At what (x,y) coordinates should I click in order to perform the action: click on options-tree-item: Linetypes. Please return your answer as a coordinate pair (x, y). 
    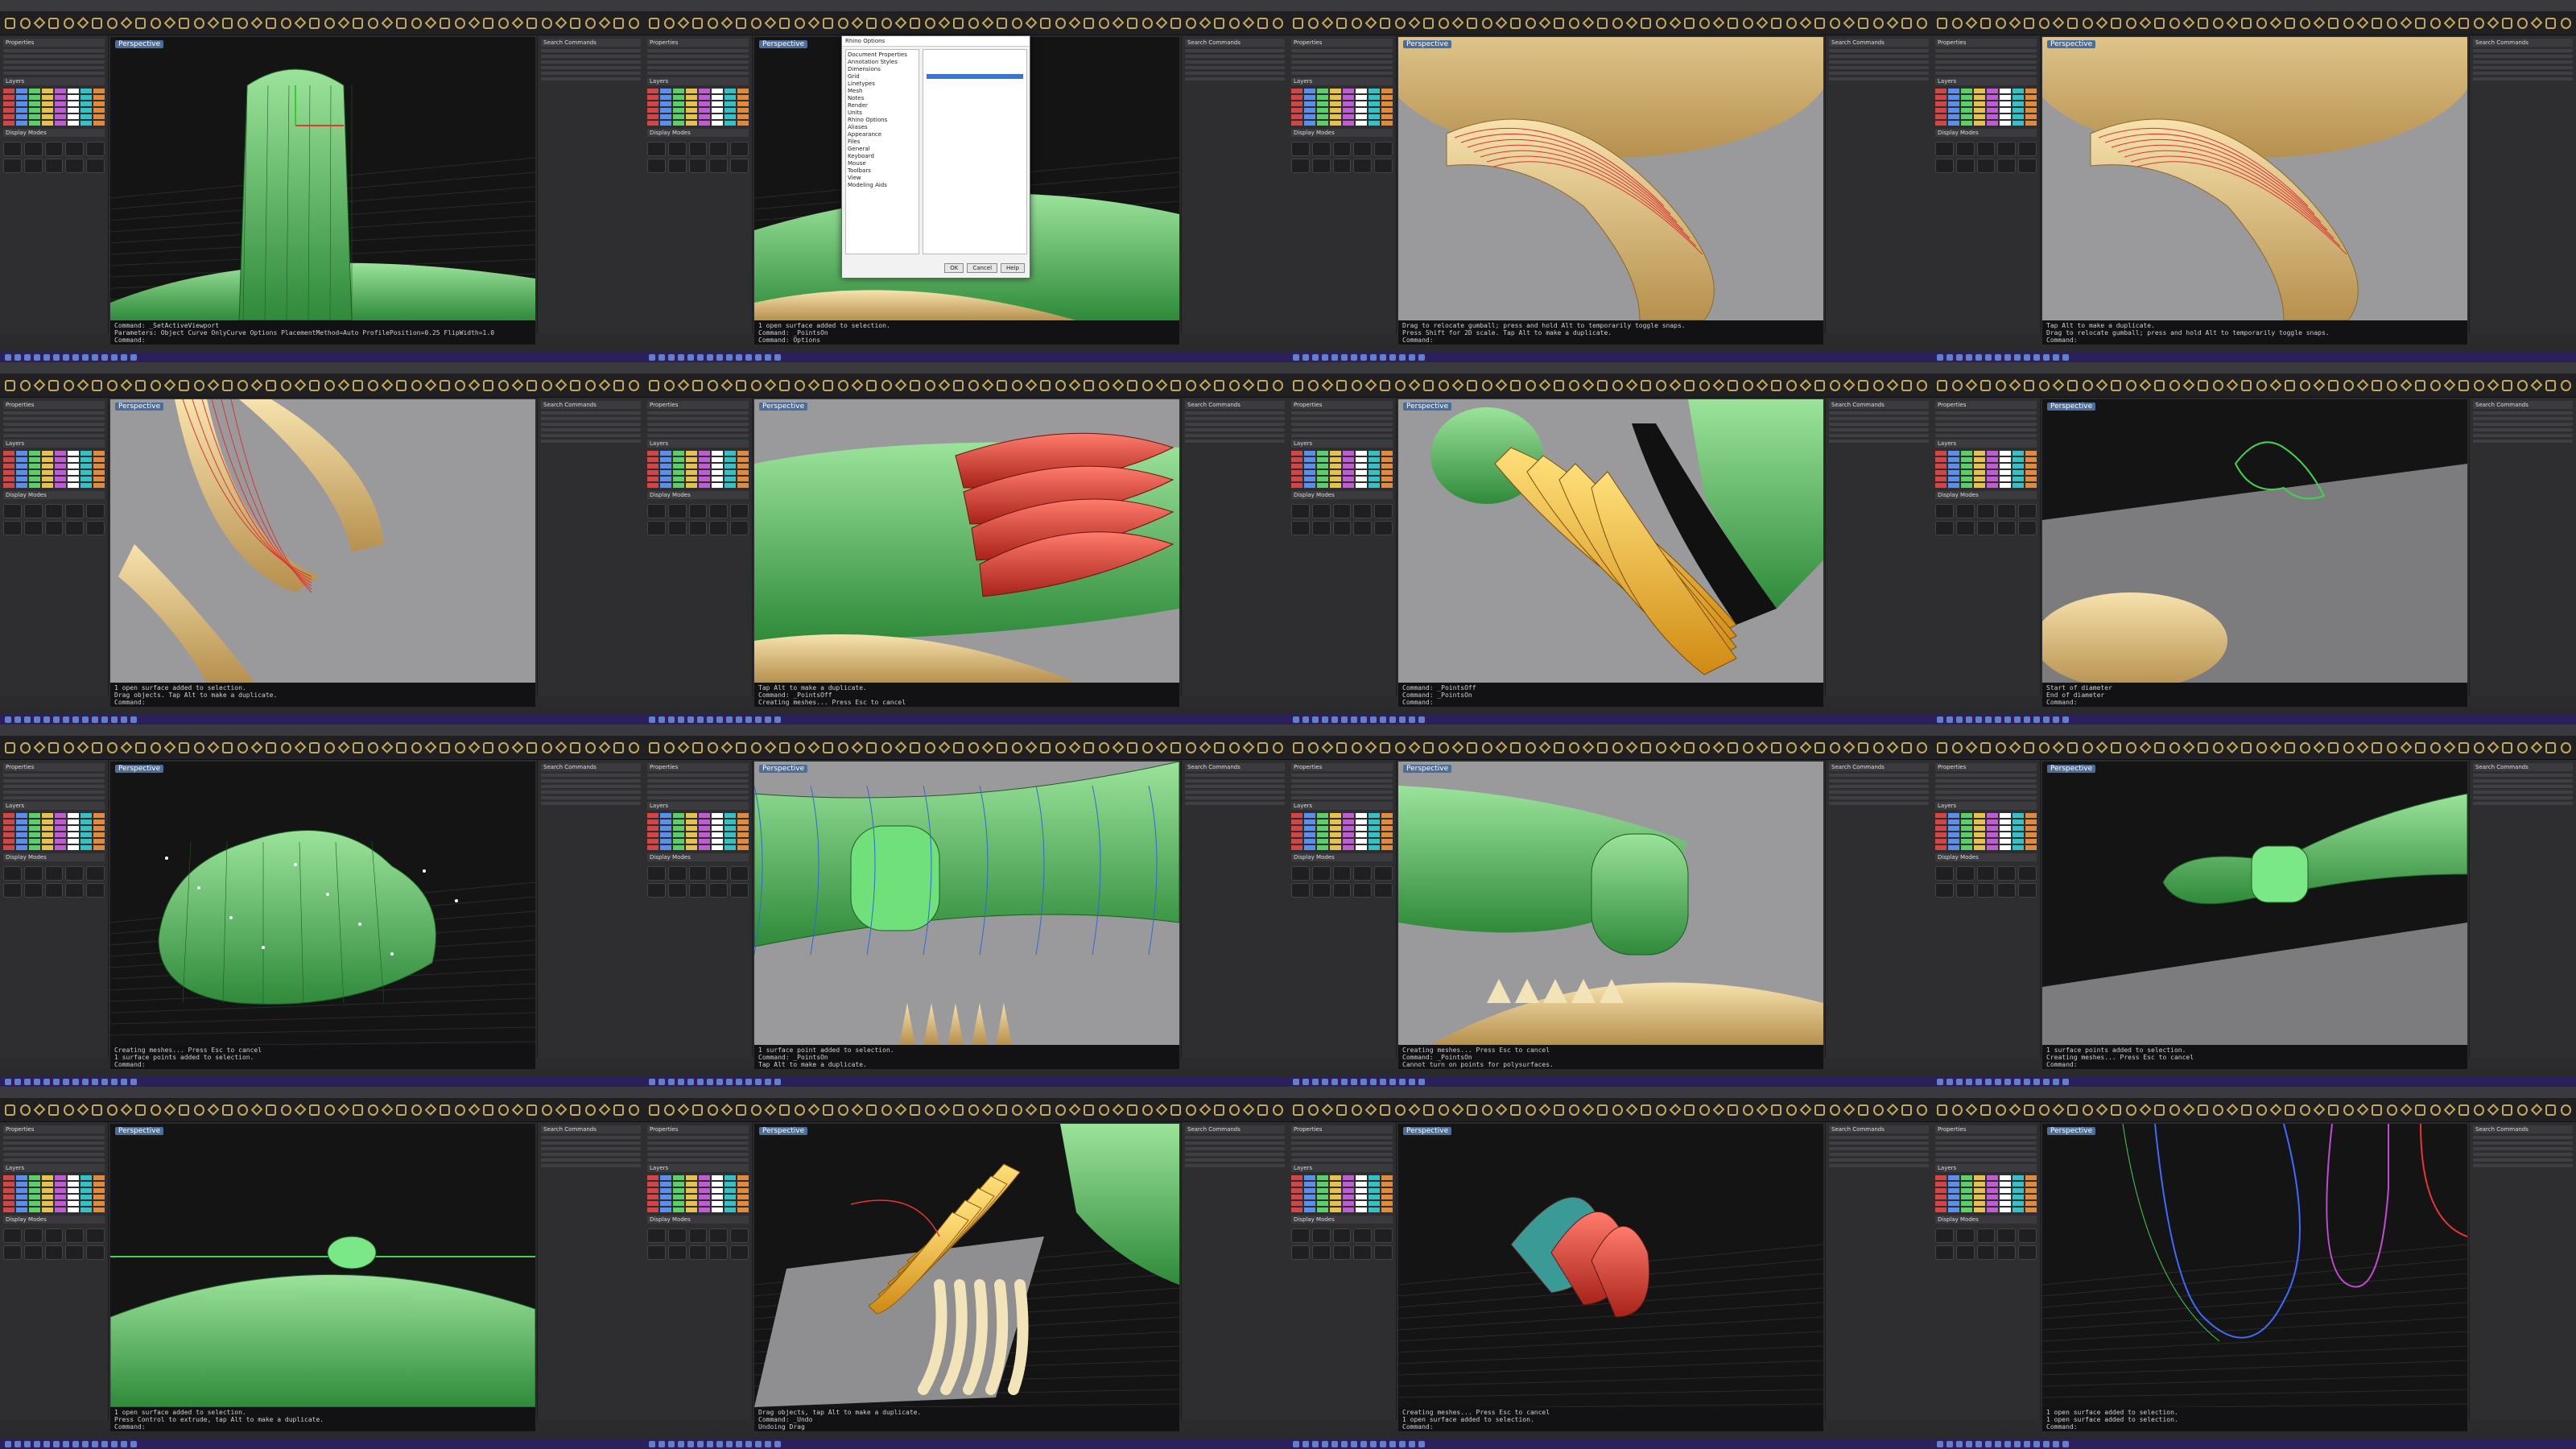
    Looking at the image, I should click on (883, 84).